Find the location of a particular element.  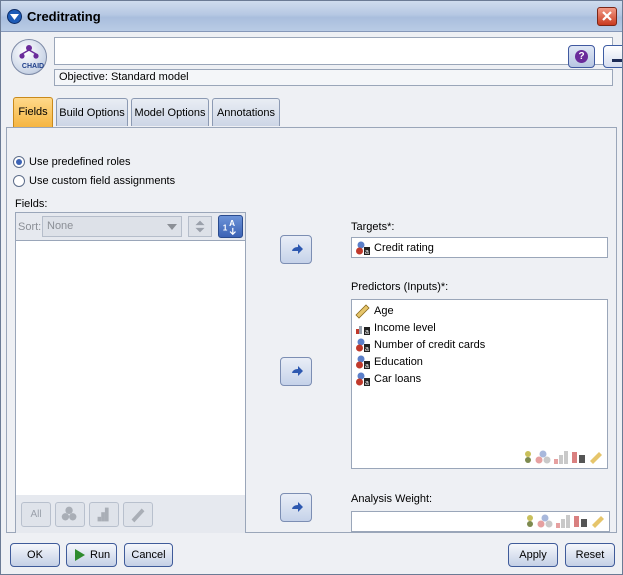

fields-label: Fields: is located at coordinates (31, 204).